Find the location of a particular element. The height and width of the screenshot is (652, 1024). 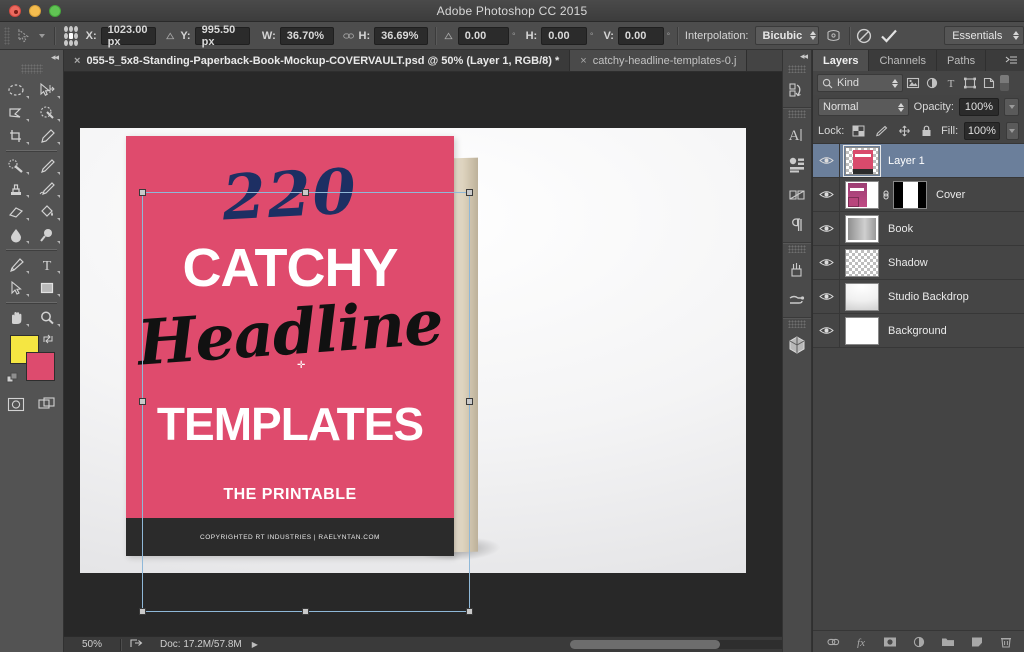

rectangle-tool is located at coordinates (48, 287).